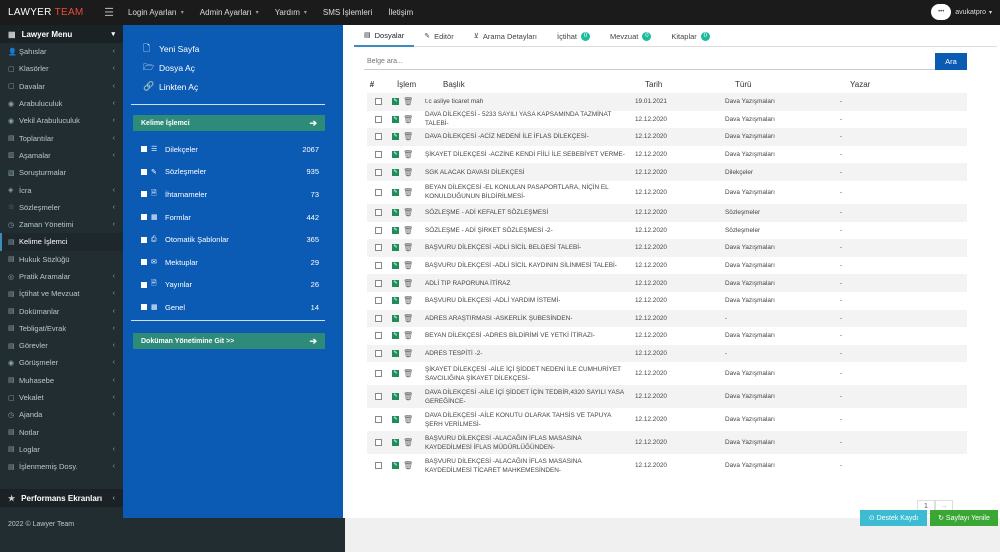 This screenshot has width=1000, height=552. What do you see at coordinates (893, 518) in the screenshot?
I see `support-button: ⊙ Destek Kaydı` at bounding box center [893, 518].